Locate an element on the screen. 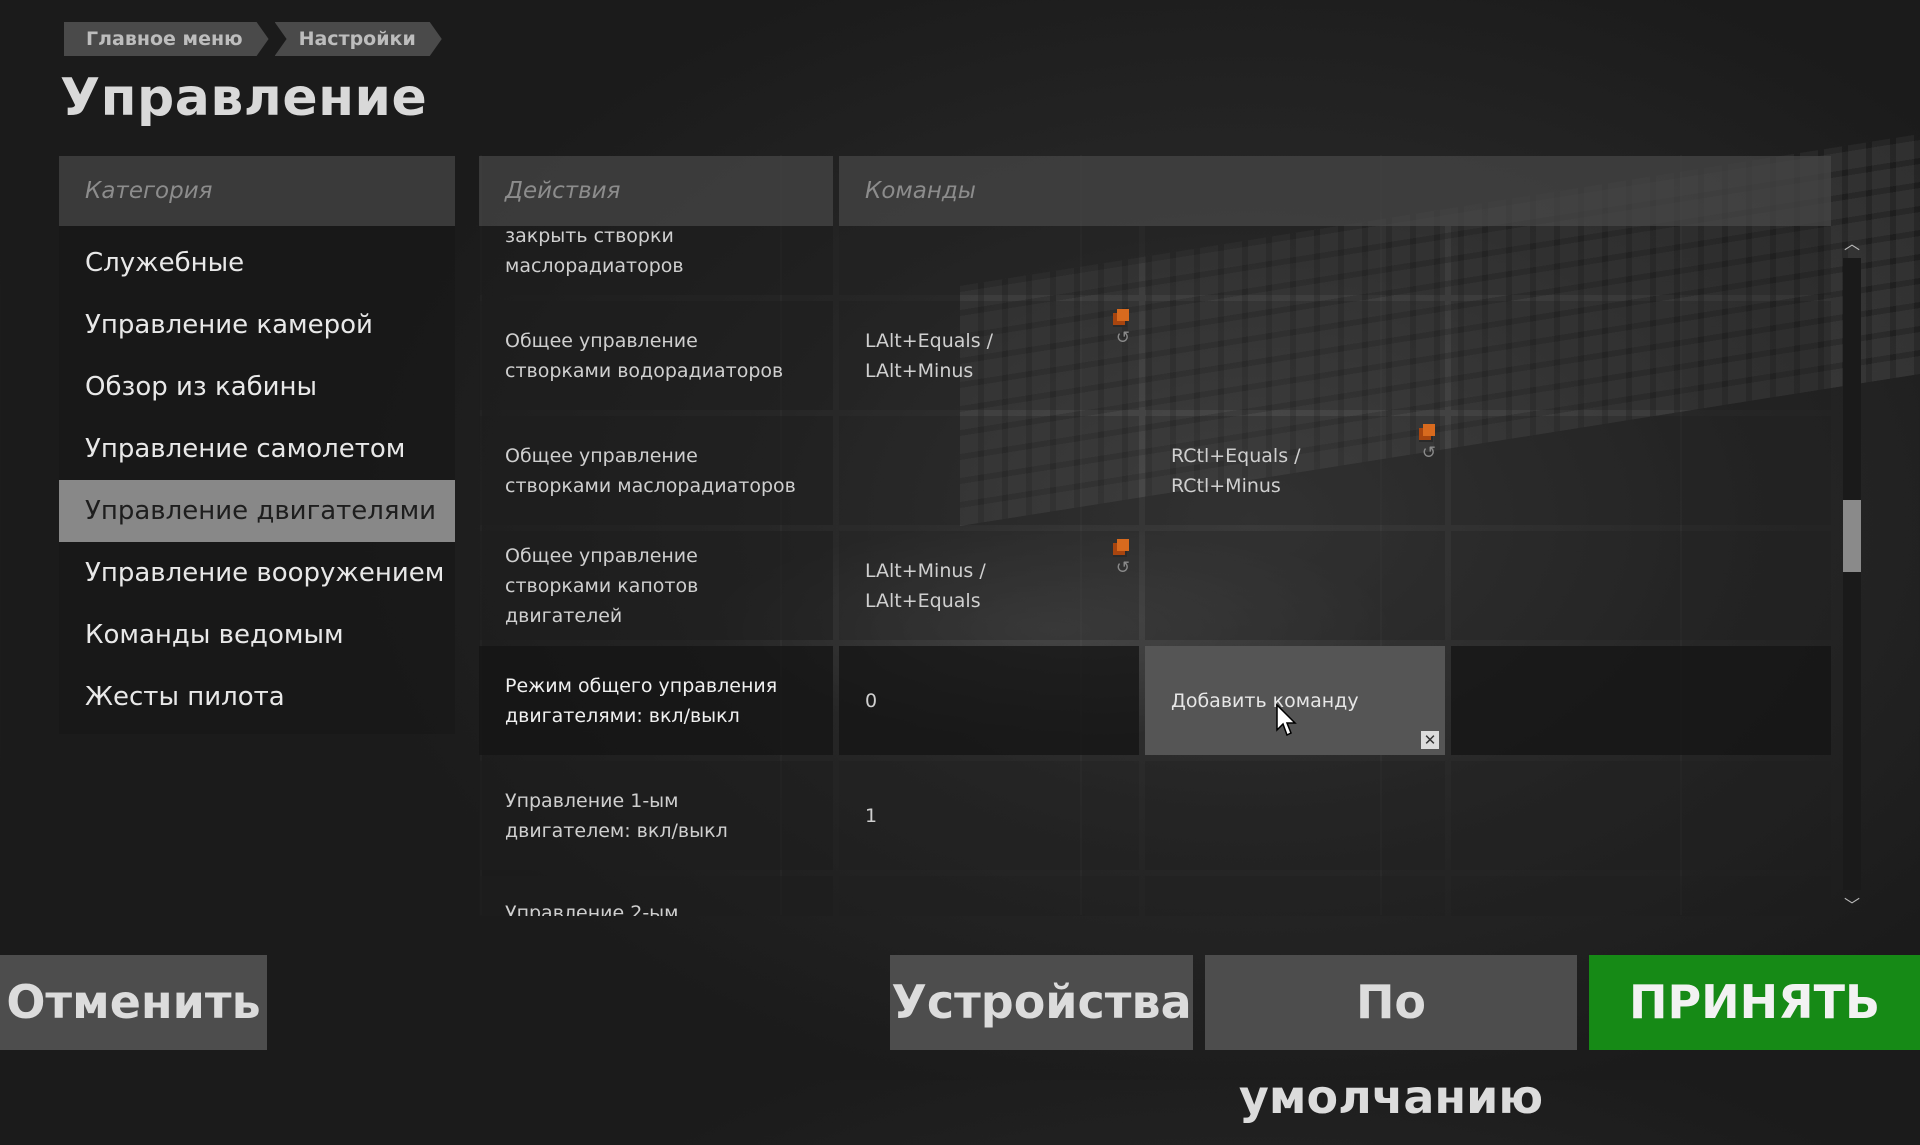 The width and height of the screenshot is (1920, 1145). category-item-weapons: Управление вооружением is located at coordinates (257, 573).